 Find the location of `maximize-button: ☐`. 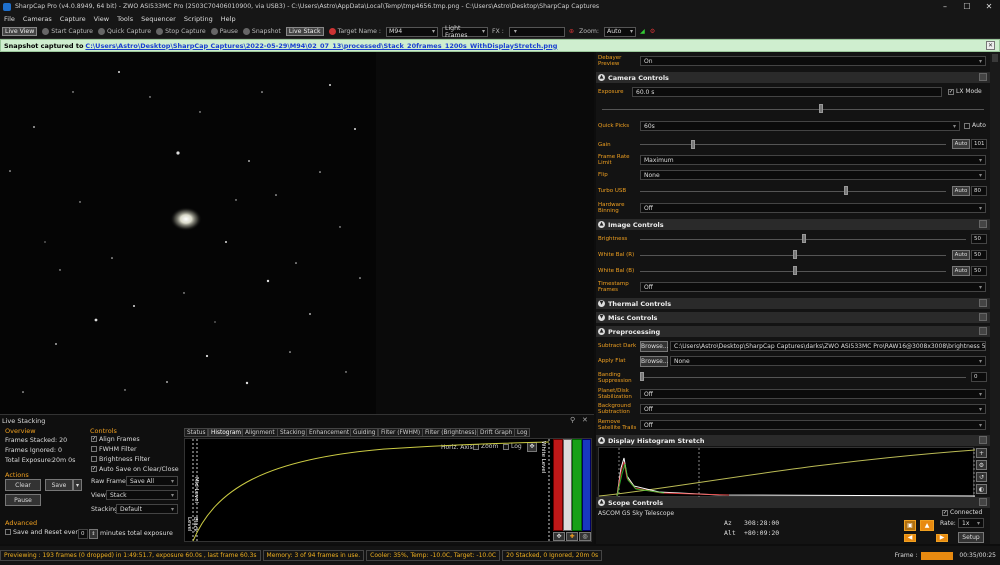

maximize-button: ☐ is located at coordinates (967, 6).